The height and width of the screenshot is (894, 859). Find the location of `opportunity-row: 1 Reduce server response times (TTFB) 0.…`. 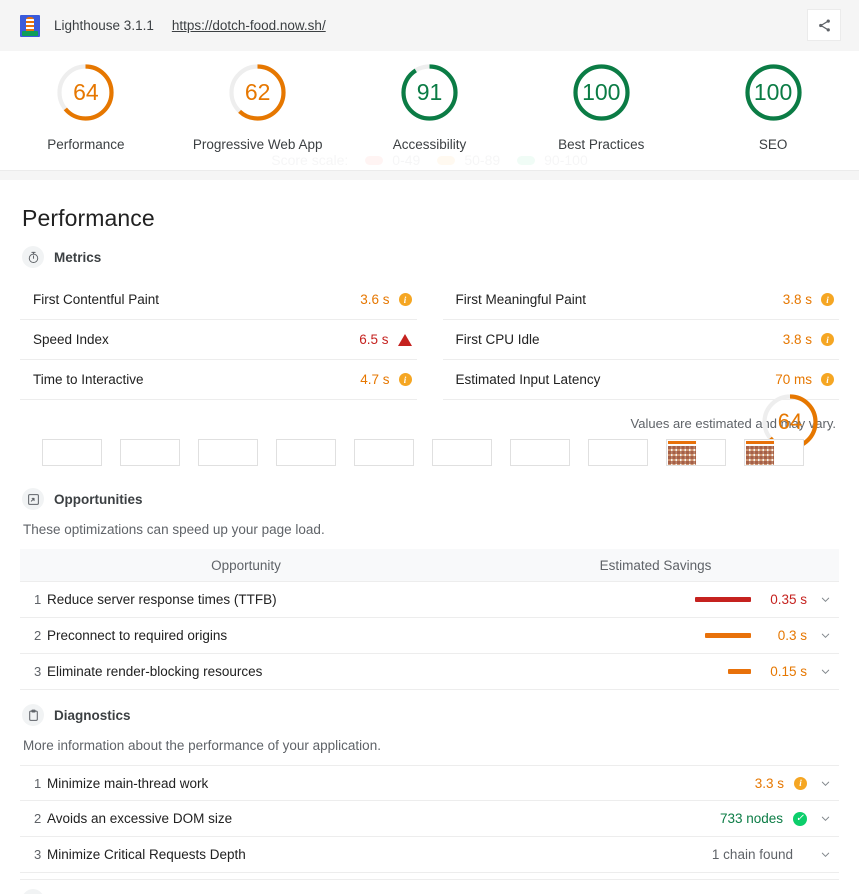

opportunity-row: 1 Reduce server response times (TTFB) 0.… is located at coordinates (429, 600).